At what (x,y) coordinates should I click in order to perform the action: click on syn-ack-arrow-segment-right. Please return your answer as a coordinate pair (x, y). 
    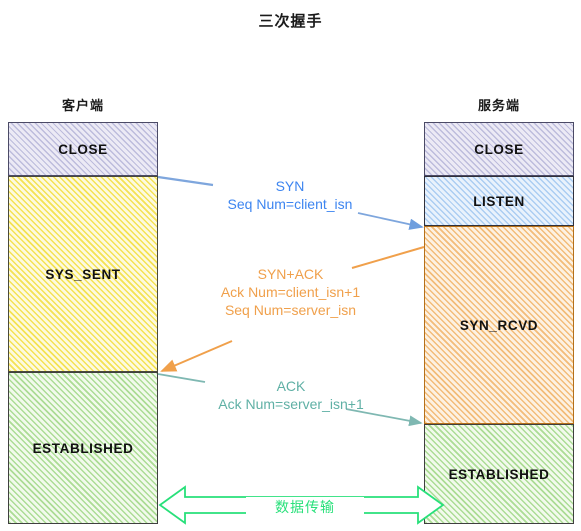
    Looking at the image, I should click on (388, 257).